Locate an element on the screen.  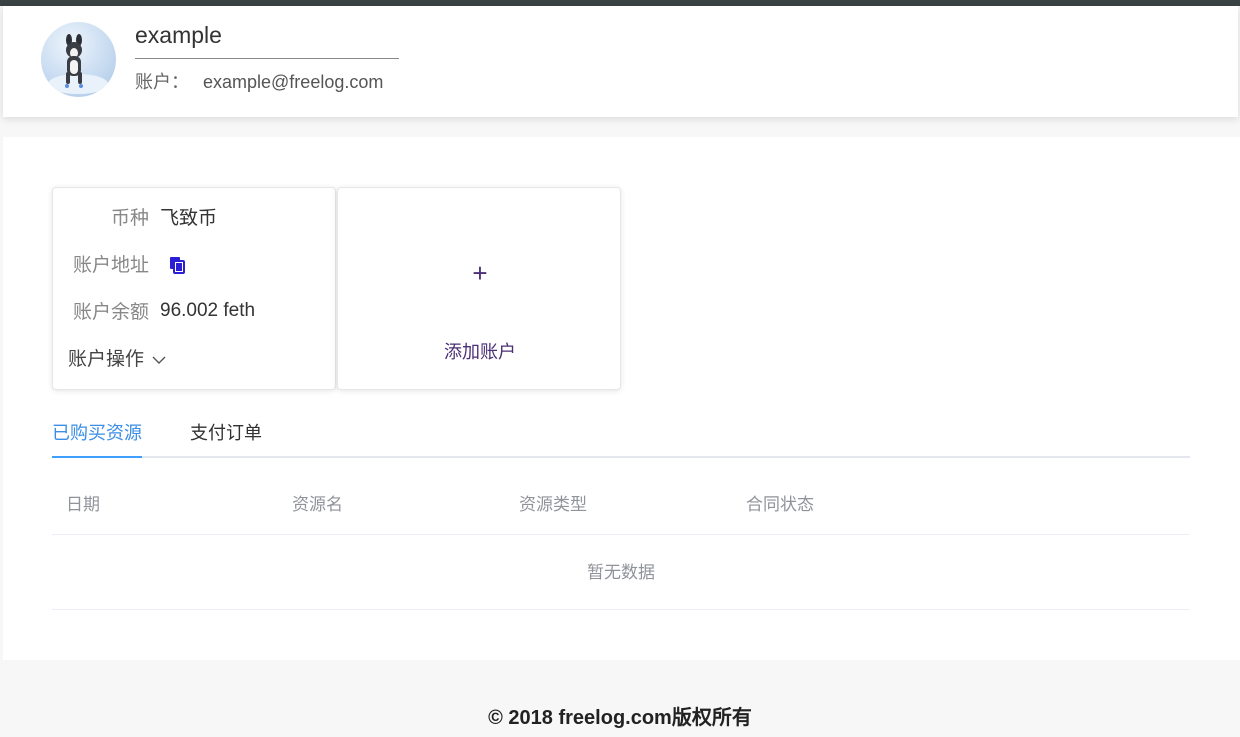
avatar is located at coordinates (78, 59).